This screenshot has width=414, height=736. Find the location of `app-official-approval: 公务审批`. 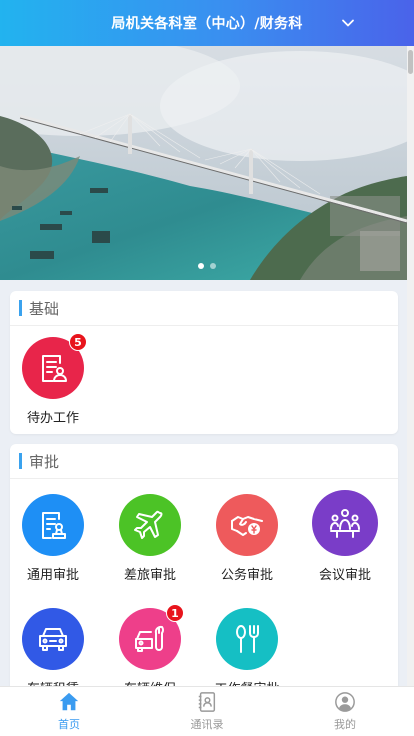

app-official-approval: 公务审批 is located at coordinates (247, 538).